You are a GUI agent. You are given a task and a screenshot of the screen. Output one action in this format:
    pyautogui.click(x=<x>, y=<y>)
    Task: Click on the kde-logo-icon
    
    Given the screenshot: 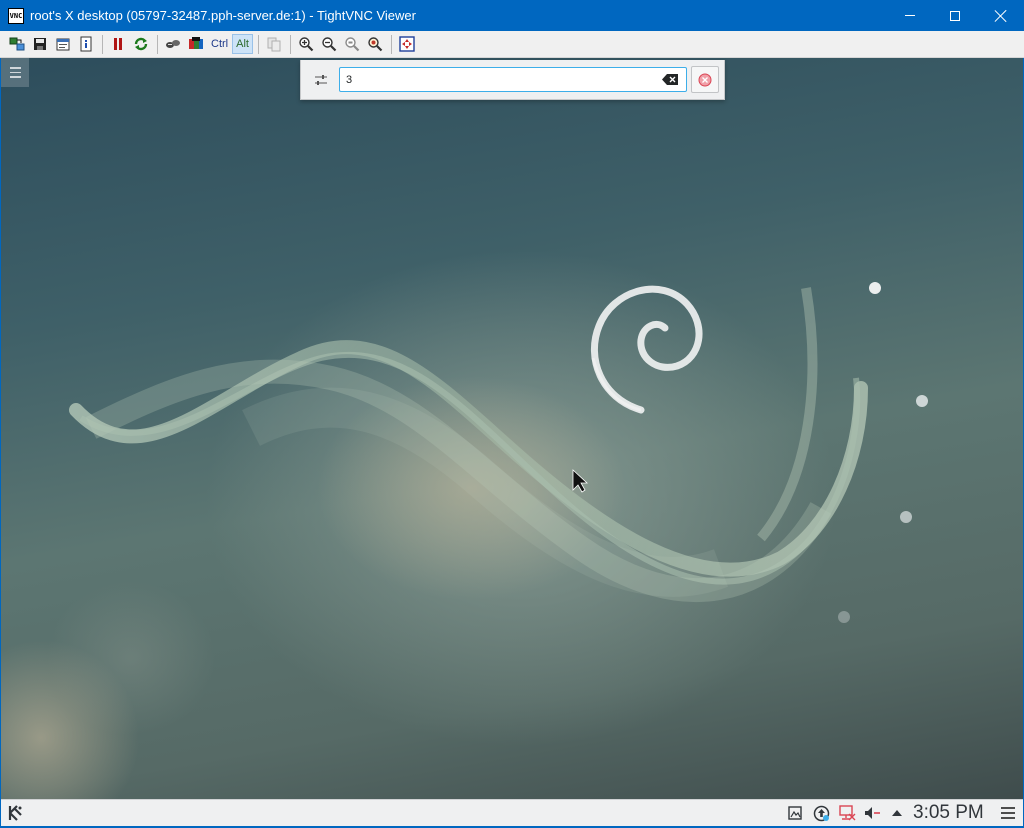 What is the action you would take?
    pyautogui.click(x=15, y=813)
    